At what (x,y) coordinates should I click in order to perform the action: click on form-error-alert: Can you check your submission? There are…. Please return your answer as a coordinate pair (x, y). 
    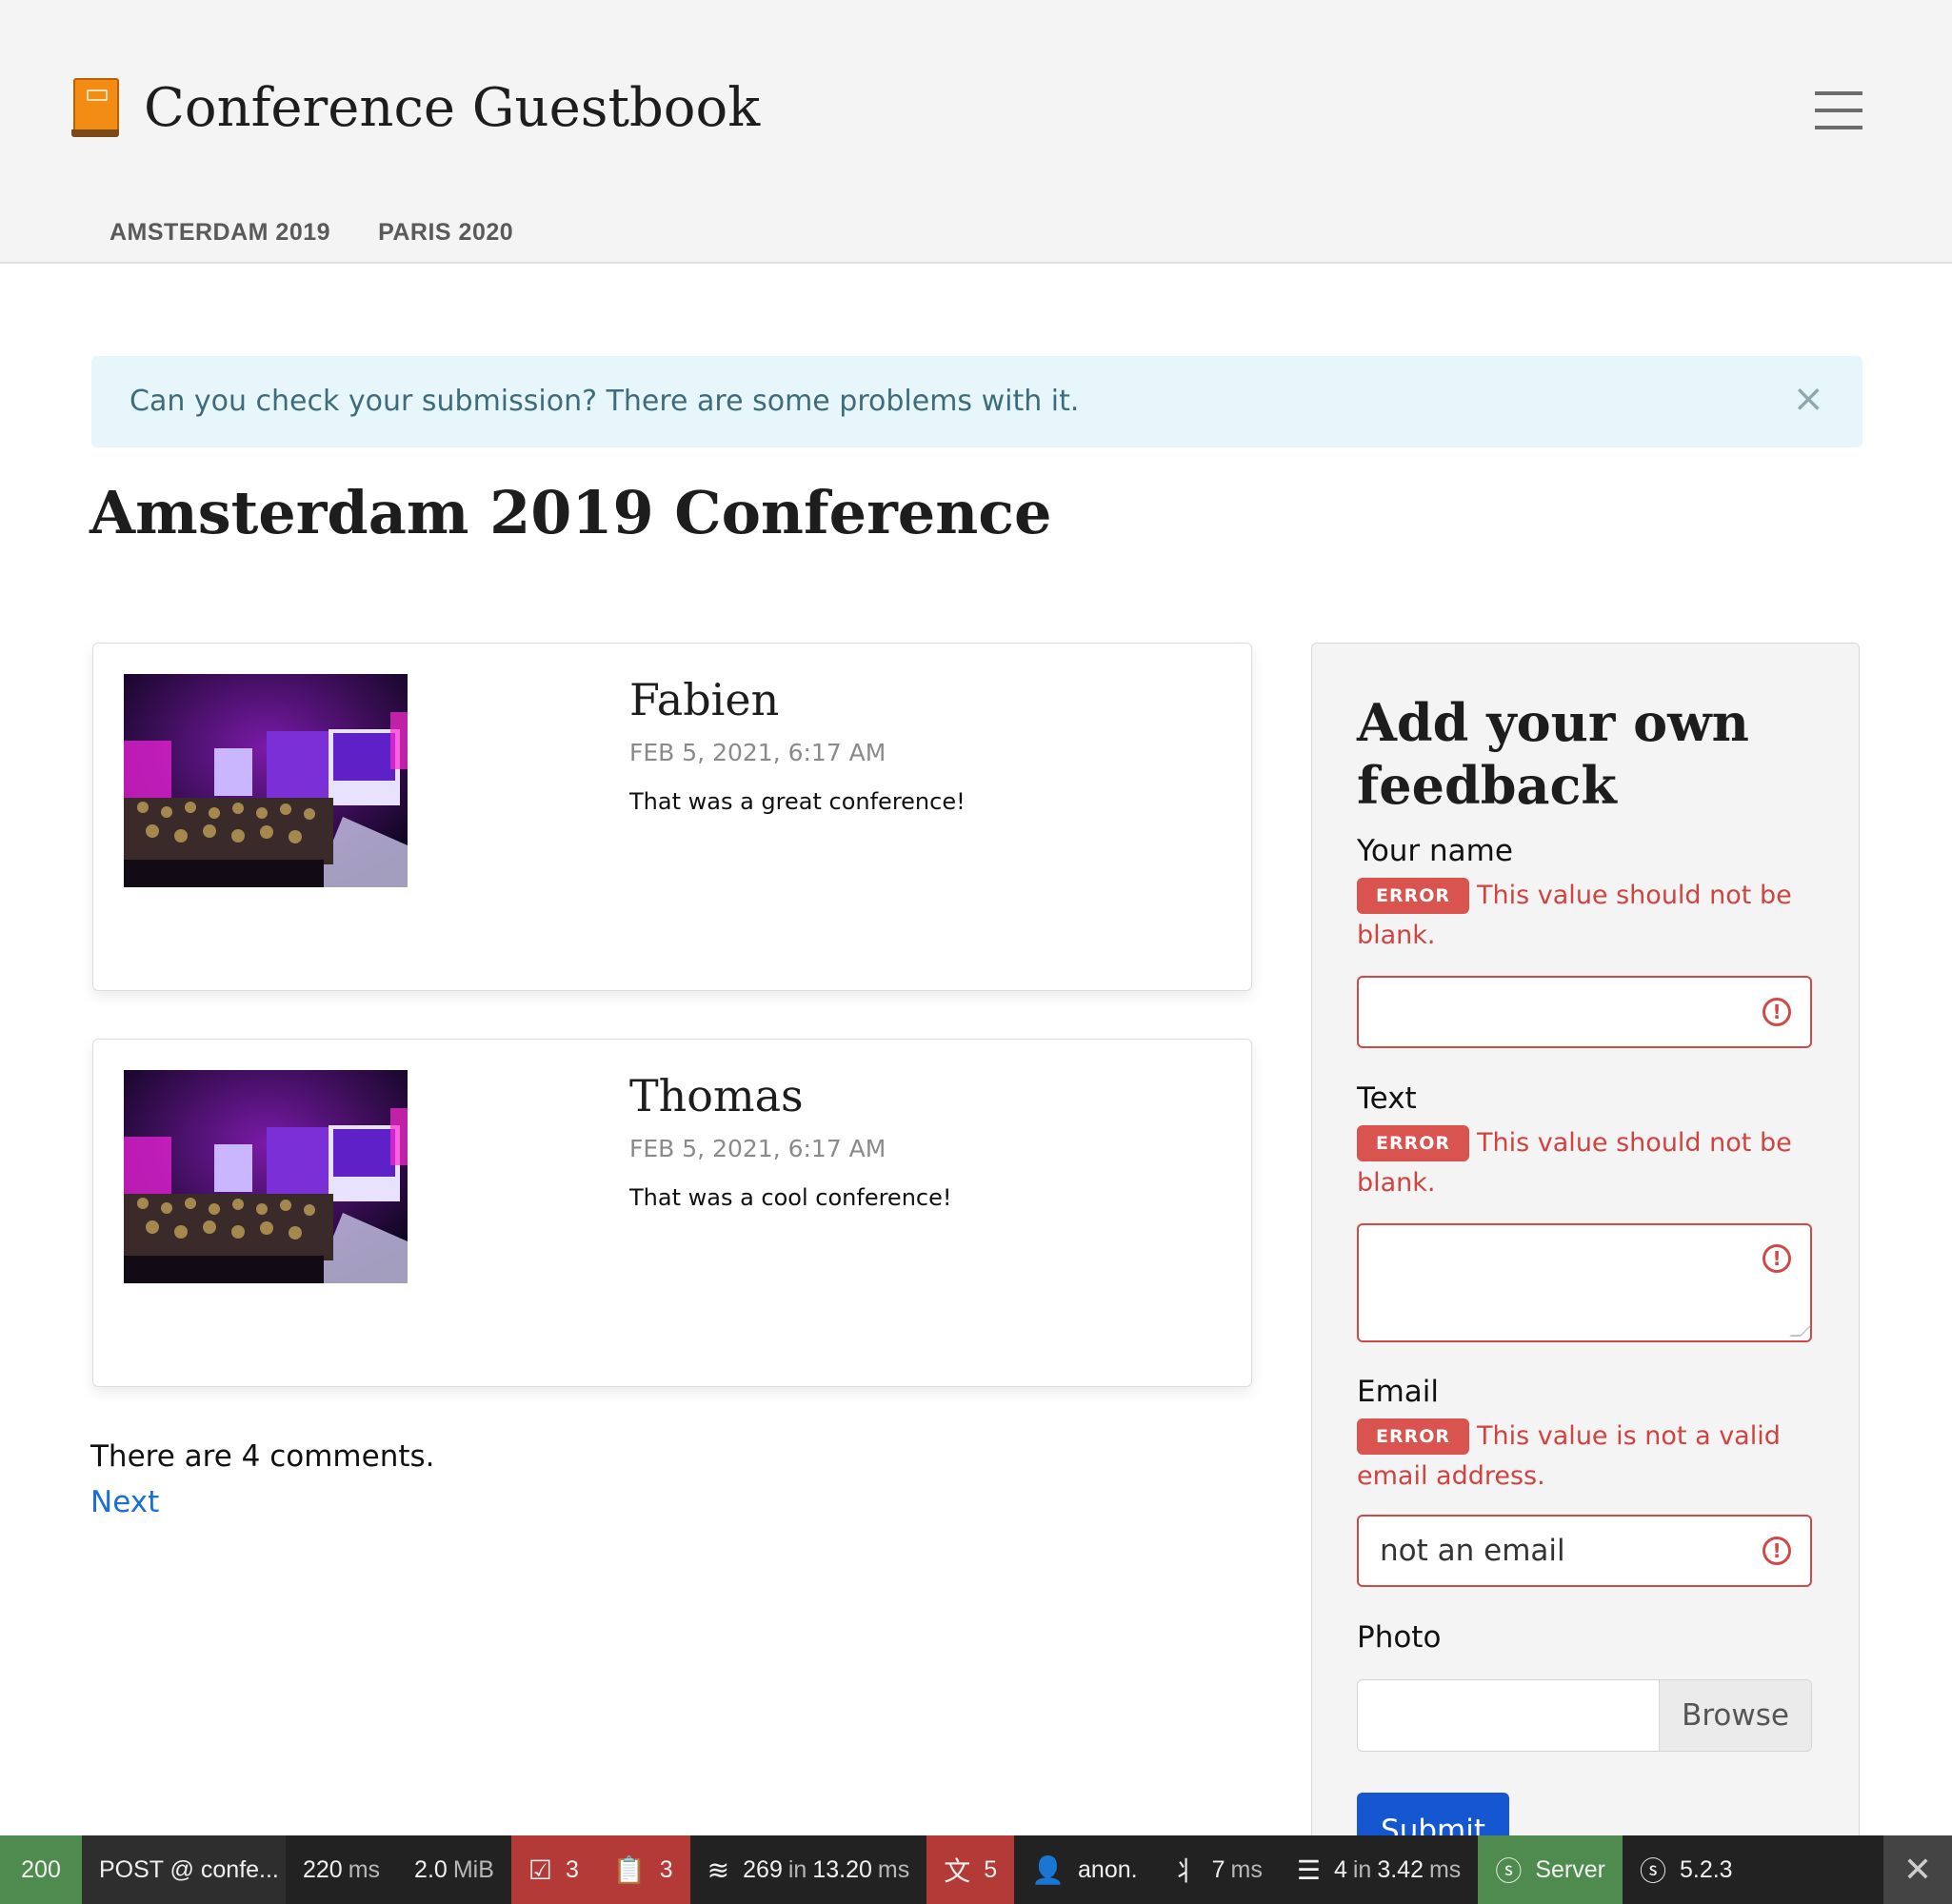
    Looking at the image, I should click on (976, 401).